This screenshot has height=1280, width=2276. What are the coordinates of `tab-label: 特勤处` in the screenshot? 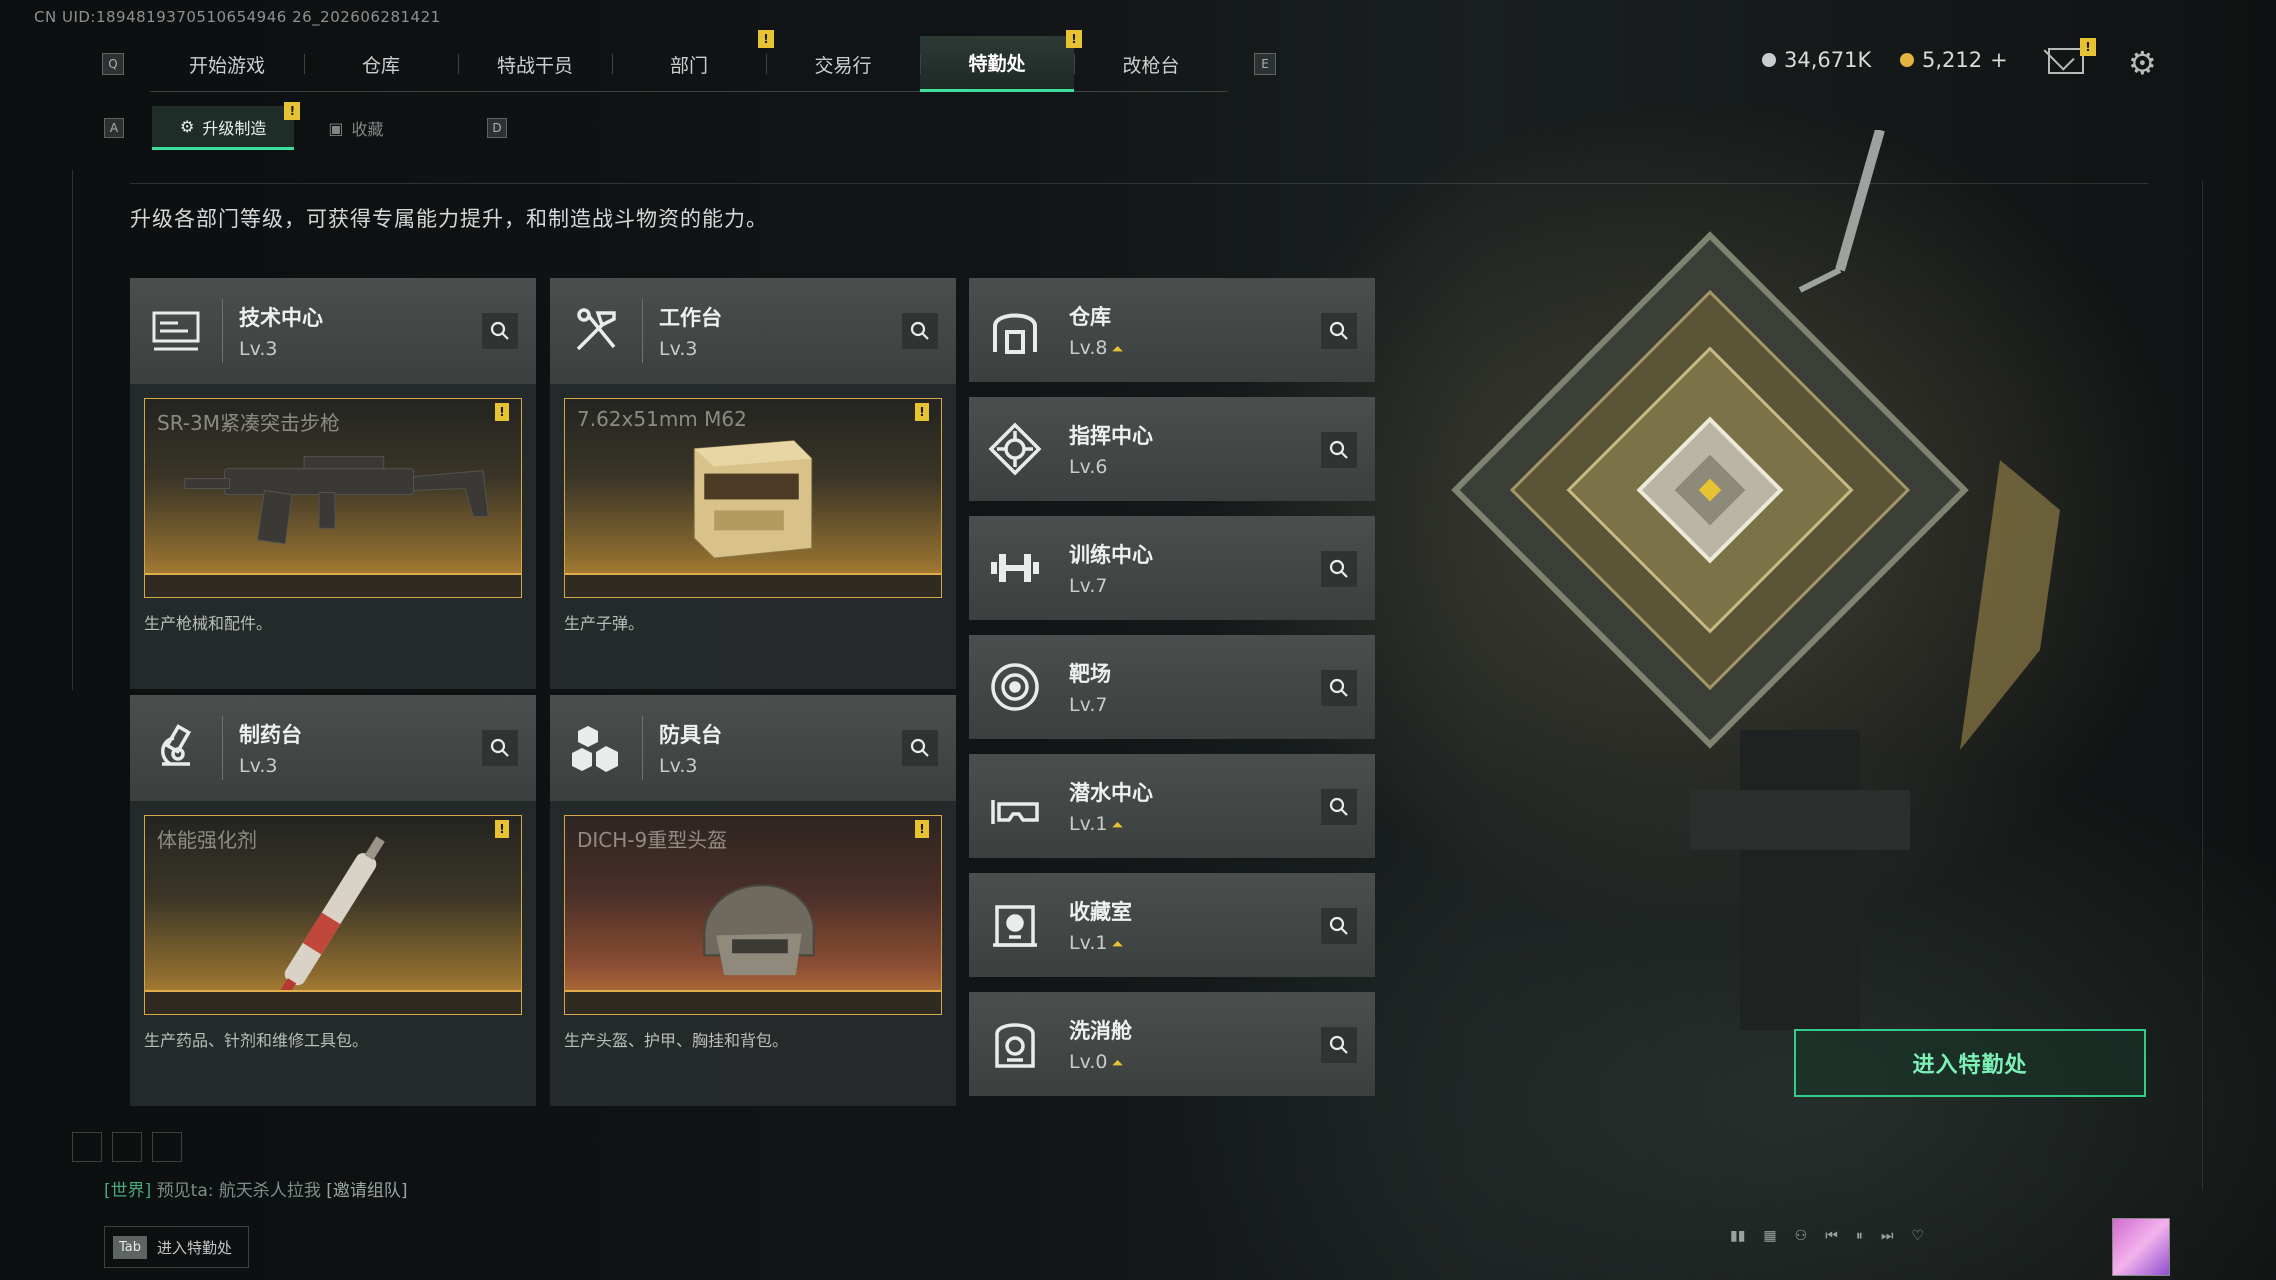 It's located at (997, 64).